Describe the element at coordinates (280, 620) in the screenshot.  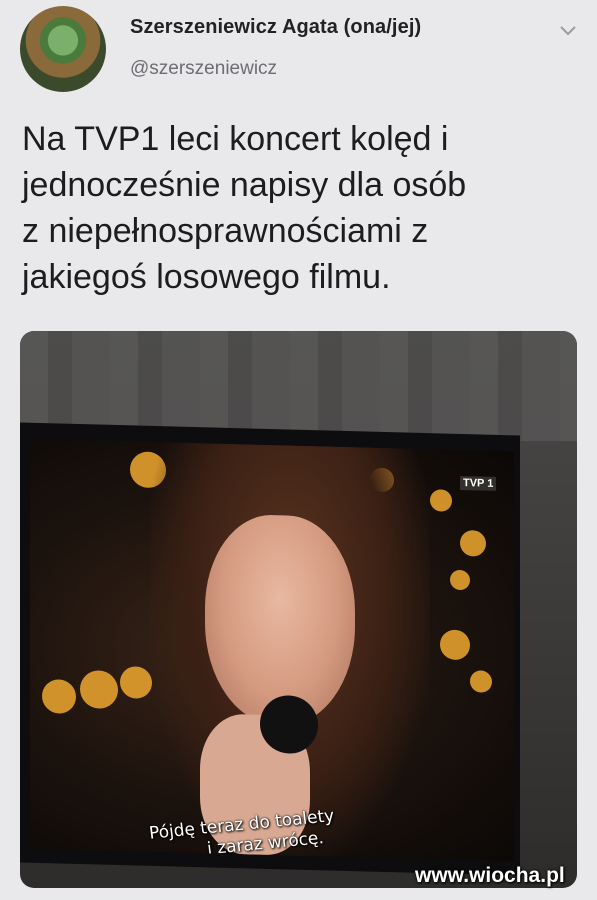
I see `singer-face` at that location.